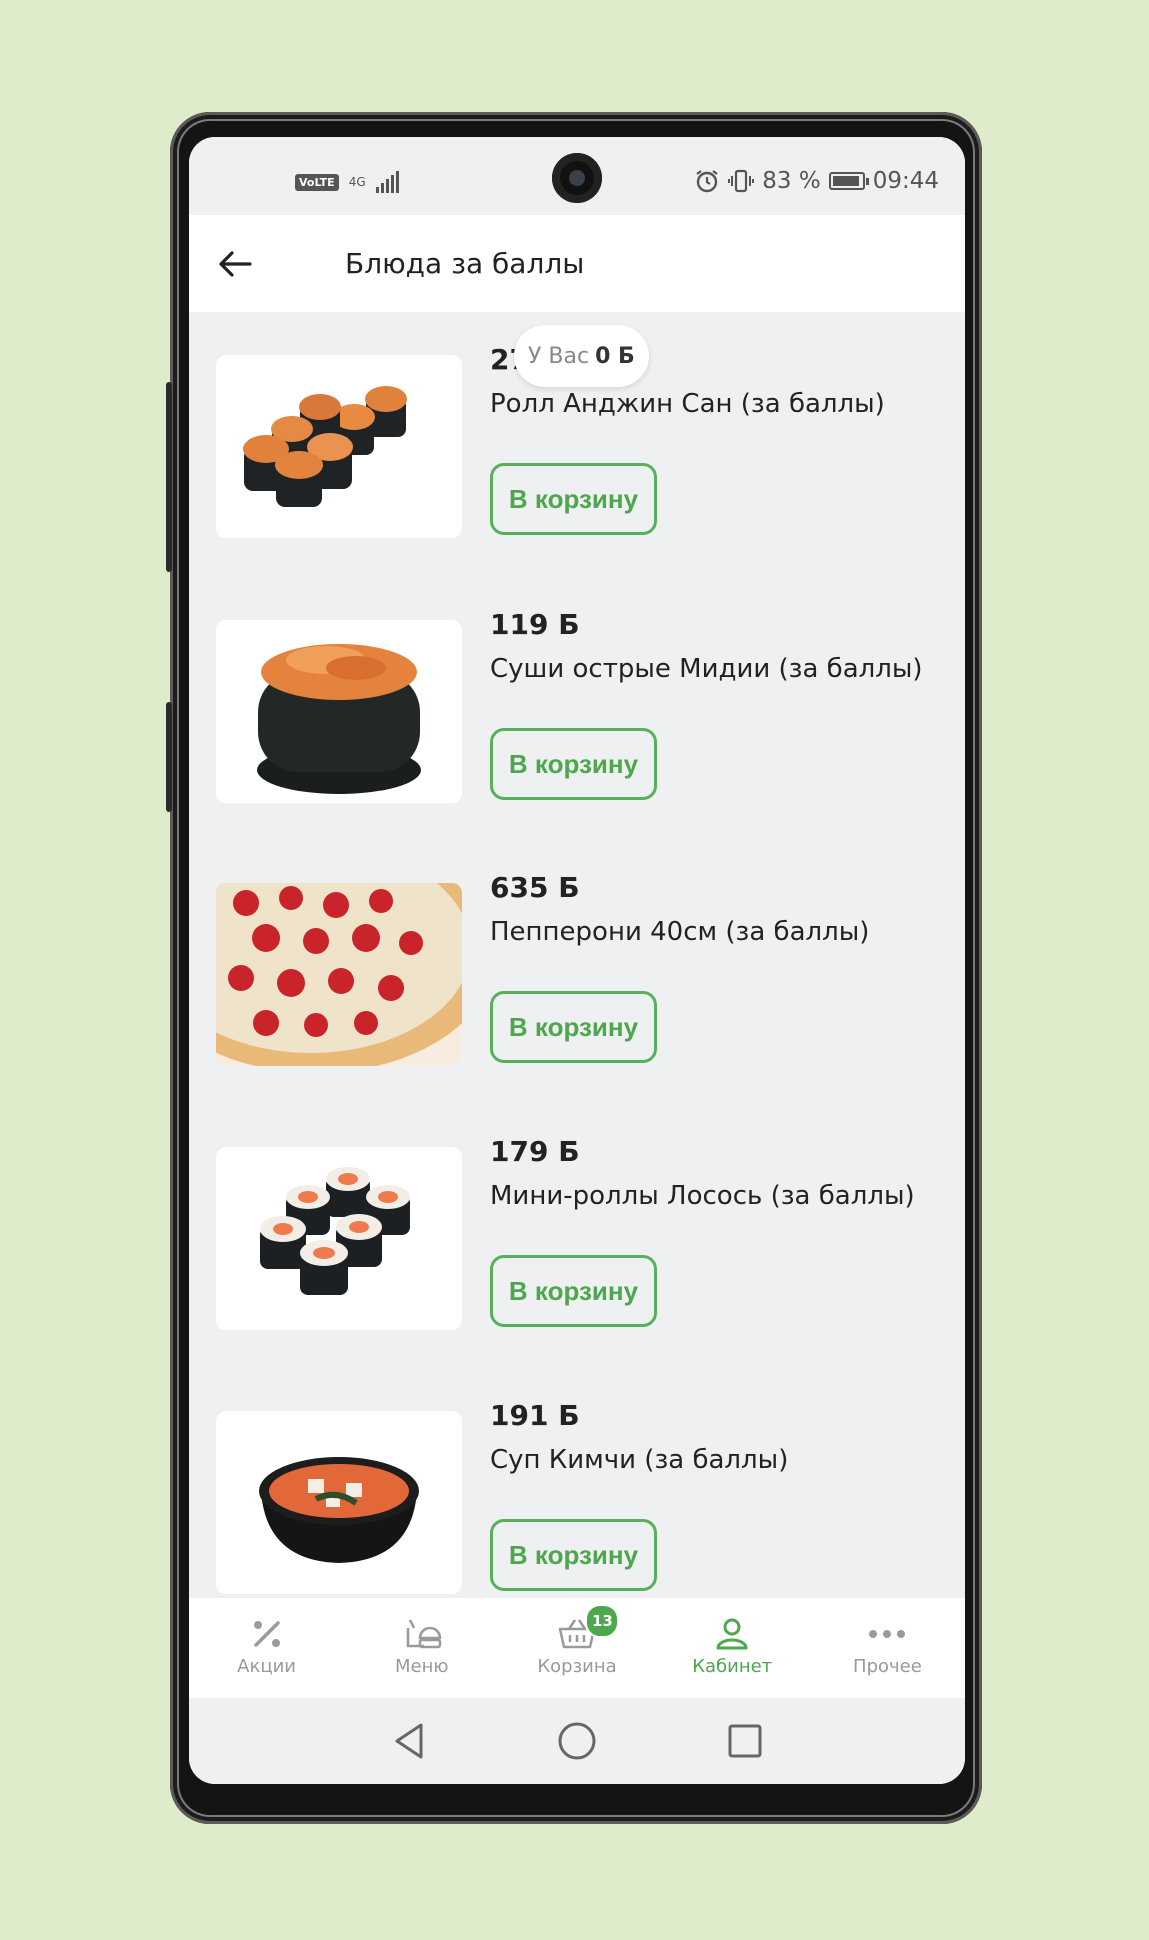 The image size is (1149, 1940). I want to click on back-button, so click(252, 264).